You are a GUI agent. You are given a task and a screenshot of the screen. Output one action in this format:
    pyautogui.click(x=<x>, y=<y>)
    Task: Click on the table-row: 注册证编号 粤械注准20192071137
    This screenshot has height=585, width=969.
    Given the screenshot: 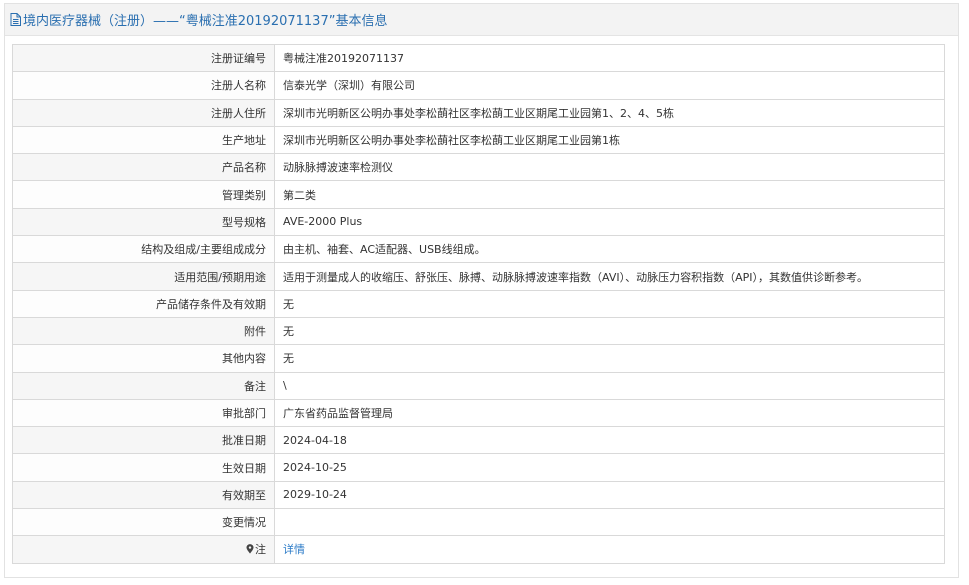 What is the action you would take?
    pyautogui.click(x=478, y=58)
    